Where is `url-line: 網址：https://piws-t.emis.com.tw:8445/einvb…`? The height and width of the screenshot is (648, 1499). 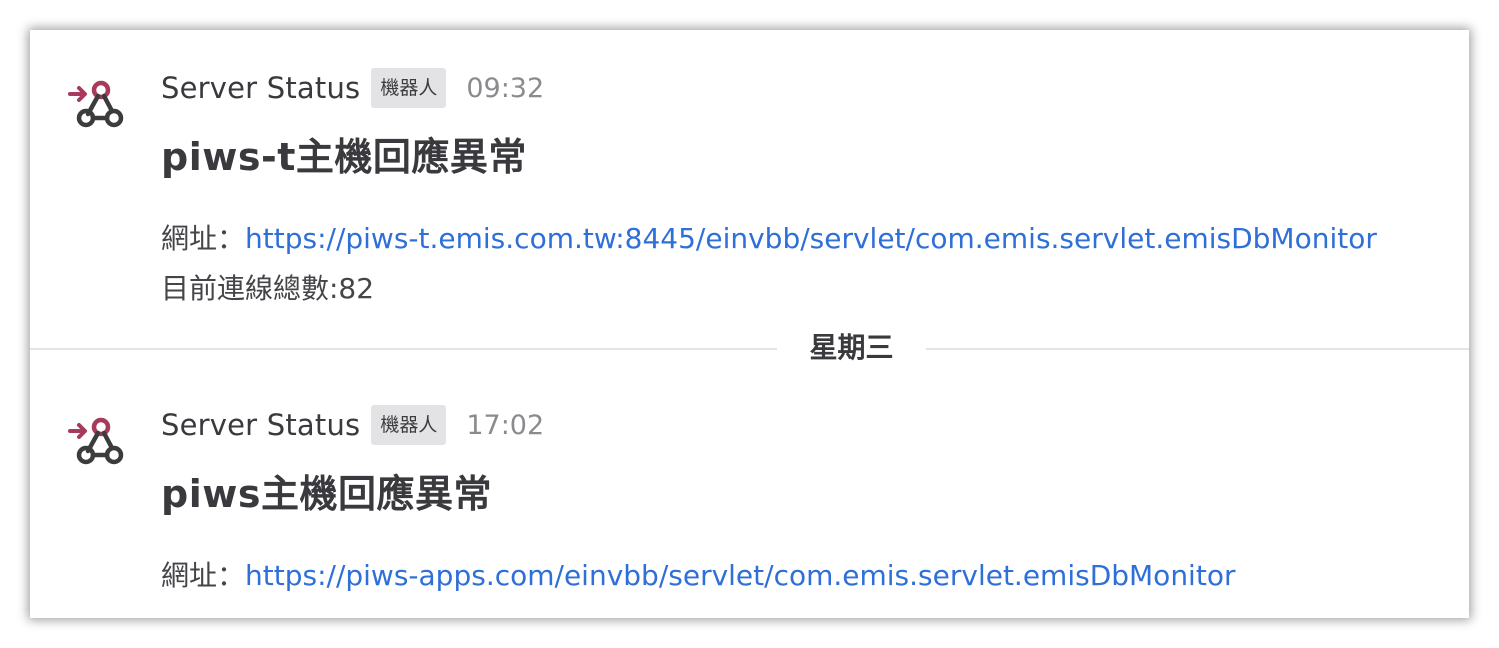 url-line: 網址：https://piws-t.emis.com.tw:8445/einvb… is located at coordinates (769, 237).